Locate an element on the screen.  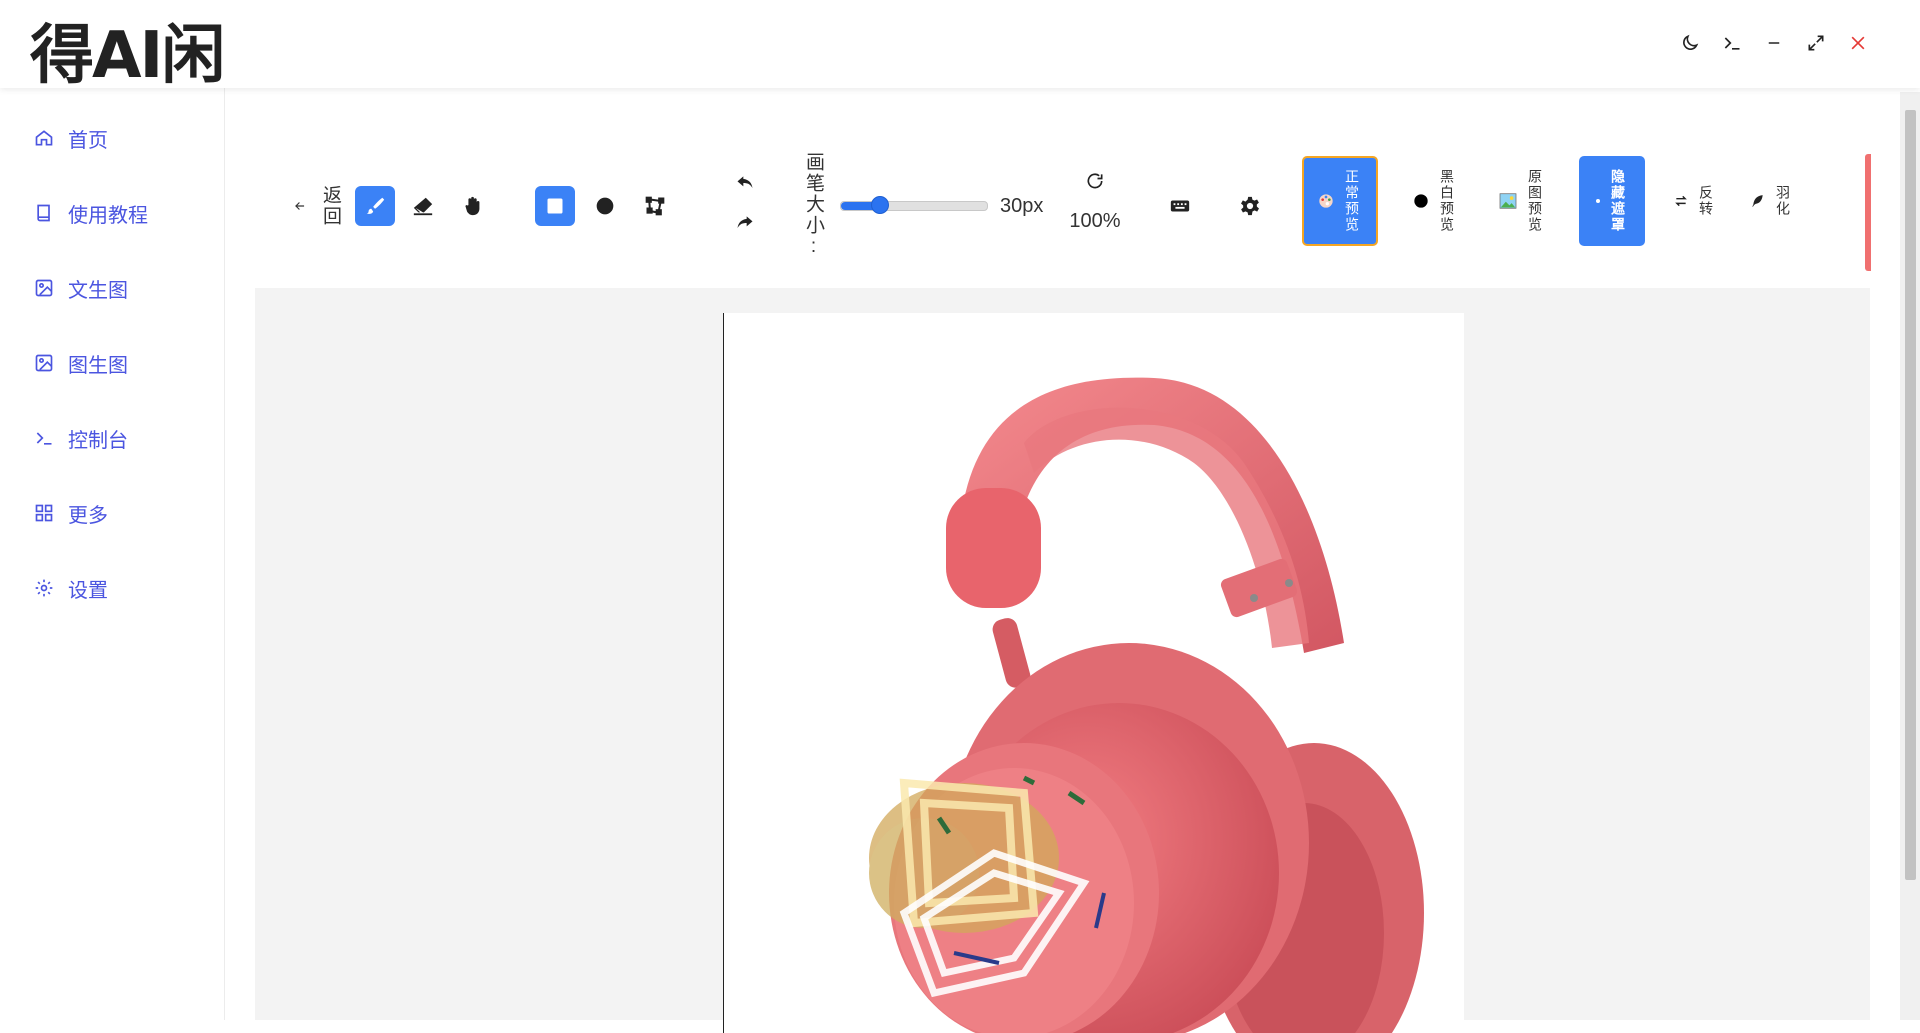
slider-knob is located at coordinates (880, 205).